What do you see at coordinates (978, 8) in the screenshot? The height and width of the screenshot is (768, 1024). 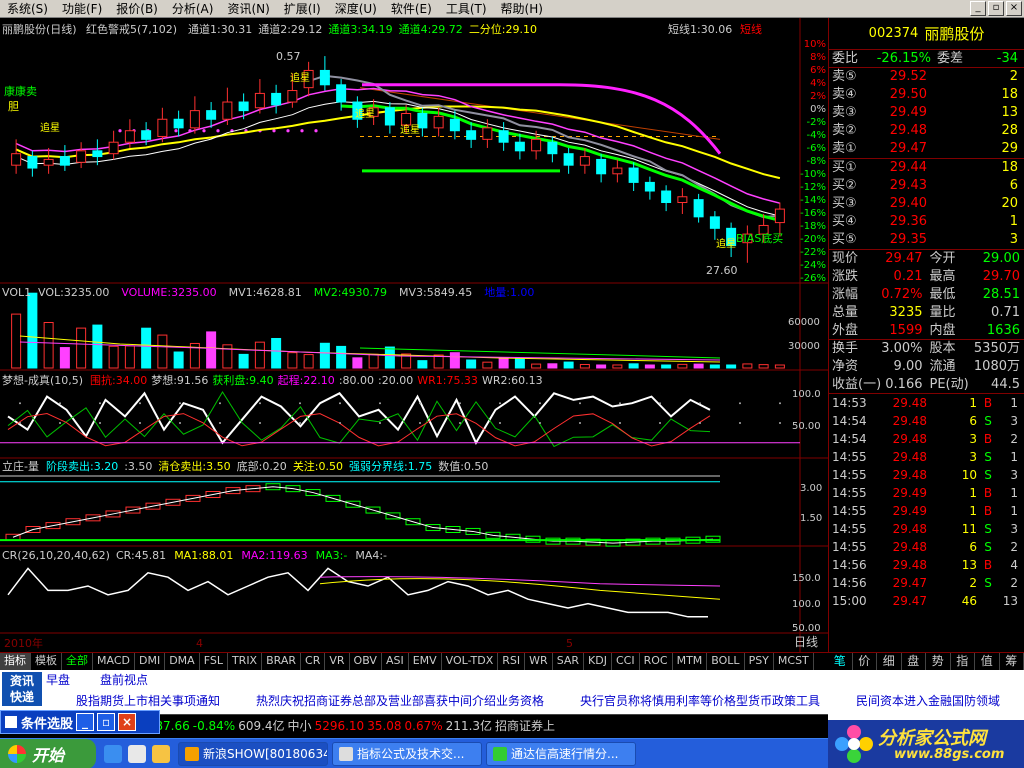 I see `minimize-button: _` at bounding box center [978, 8].